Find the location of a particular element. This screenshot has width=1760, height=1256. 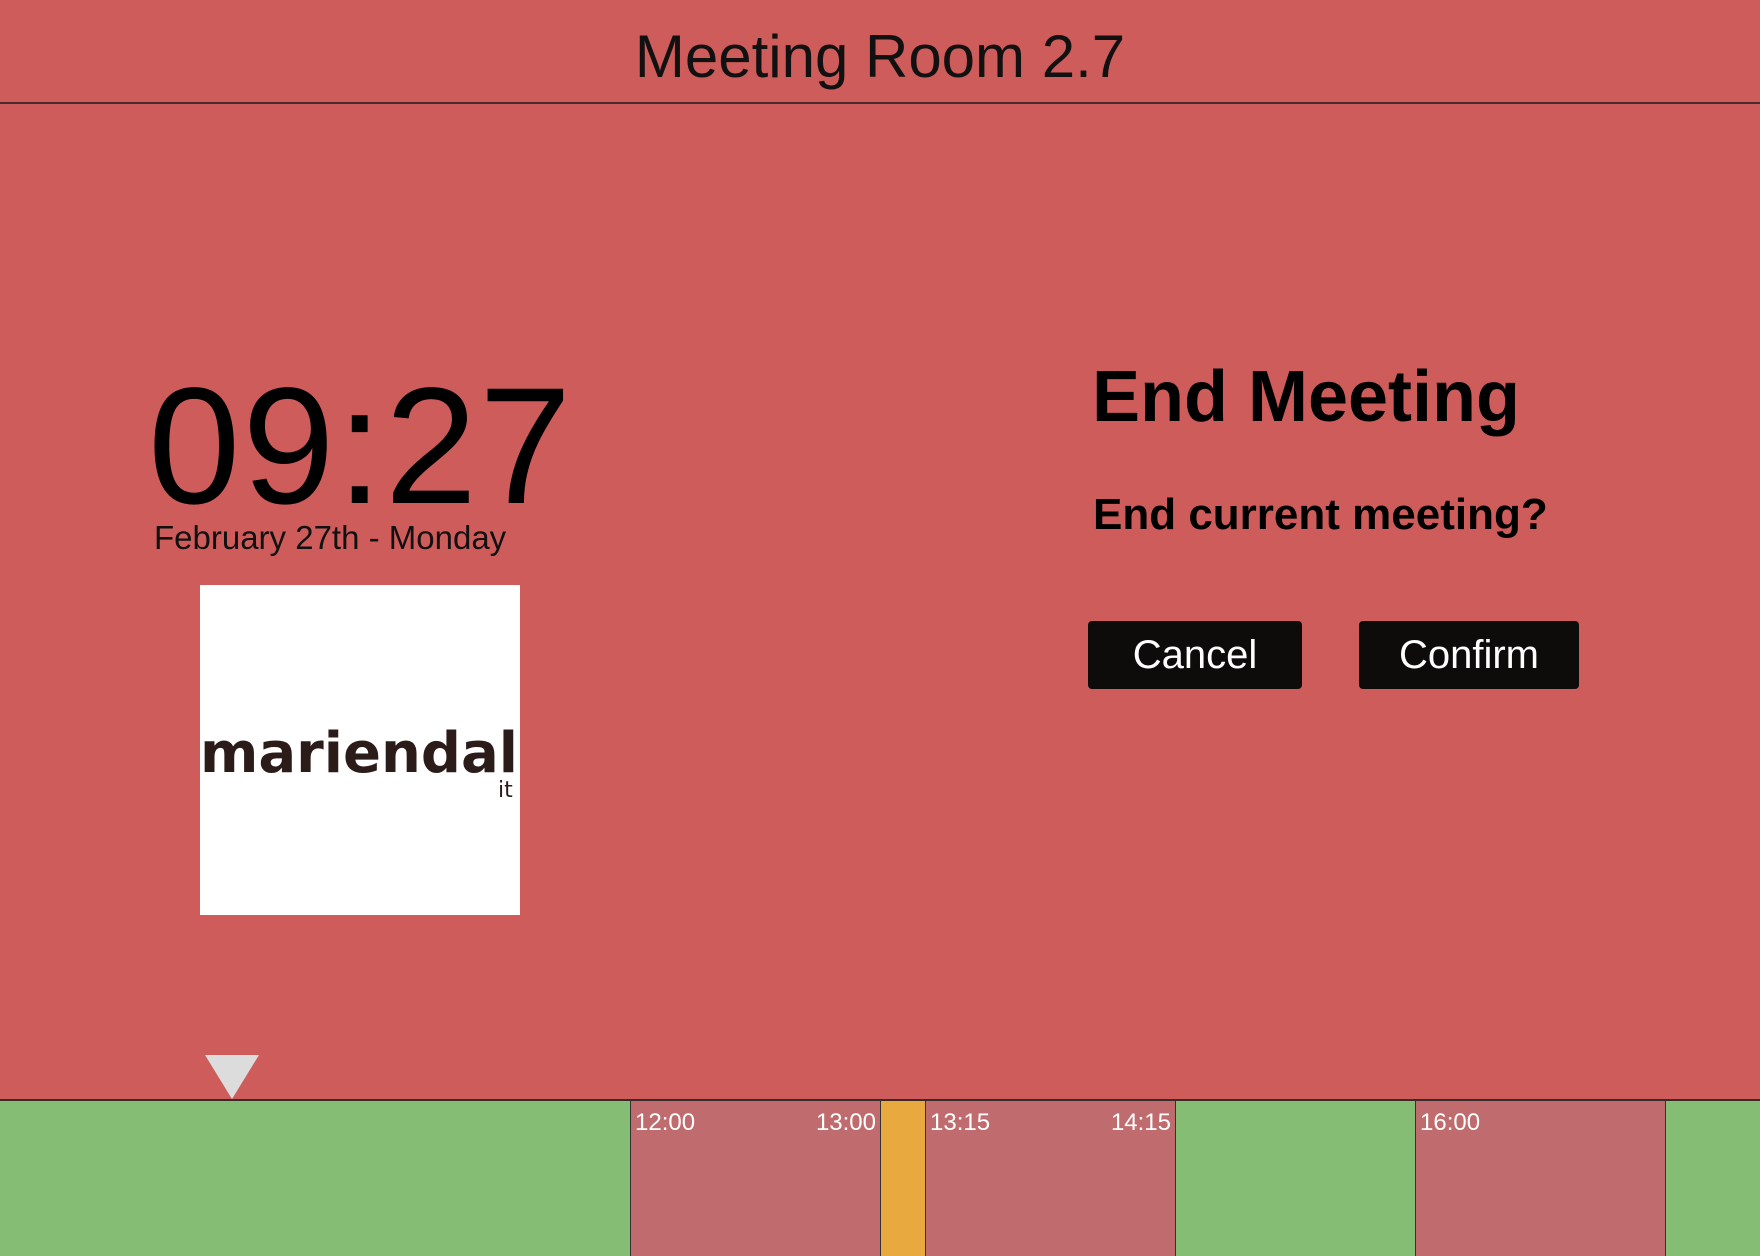

dialog-title: End Meeting is located at coordinates (1306, 397).